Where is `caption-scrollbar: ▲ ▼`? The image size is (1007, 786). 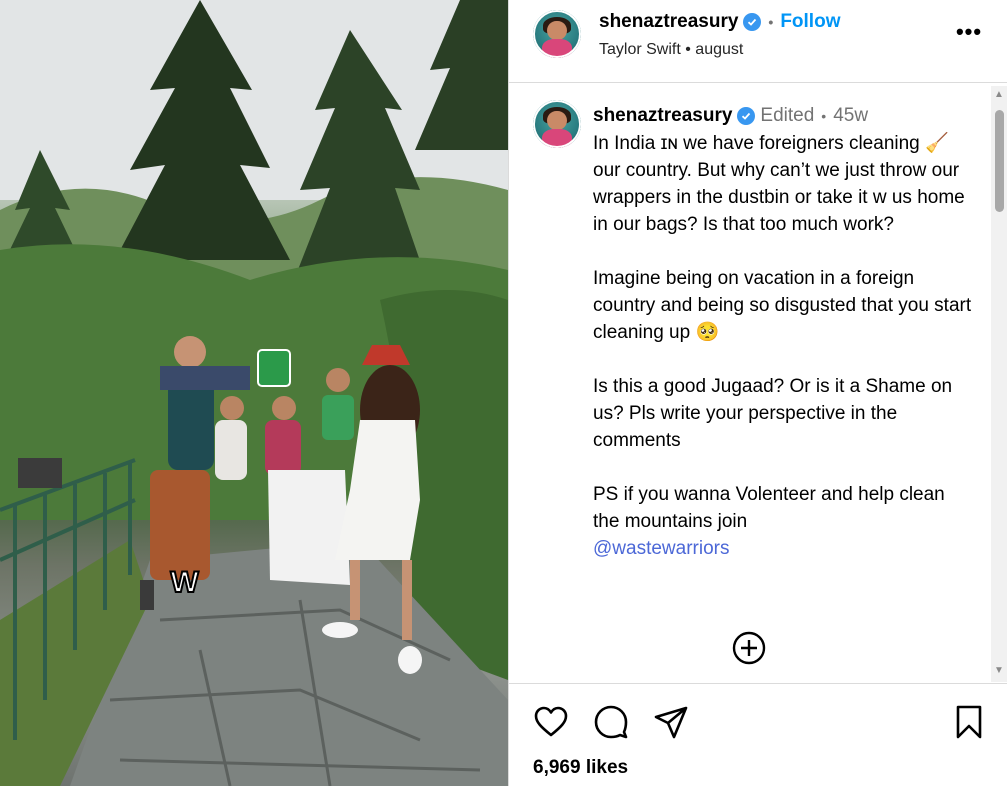 caption-scrollbar: ▲ ▼ is located at coordinates (999, 384).